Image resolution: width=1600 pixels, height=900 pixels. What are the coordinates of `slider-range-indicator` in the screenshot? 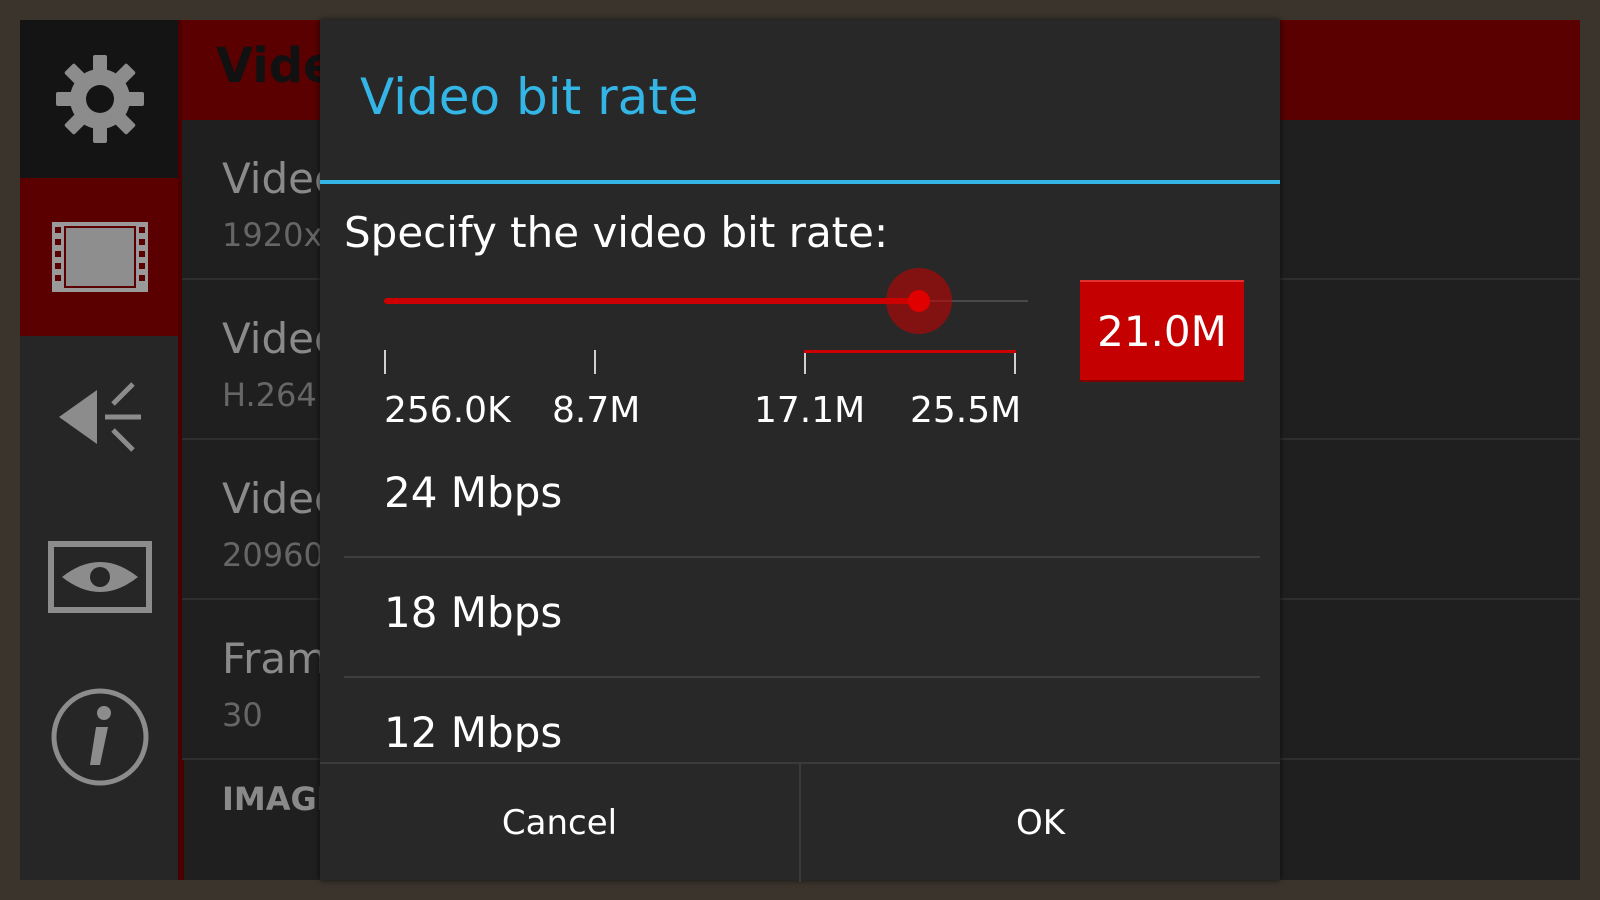 It's located at (910, 351).